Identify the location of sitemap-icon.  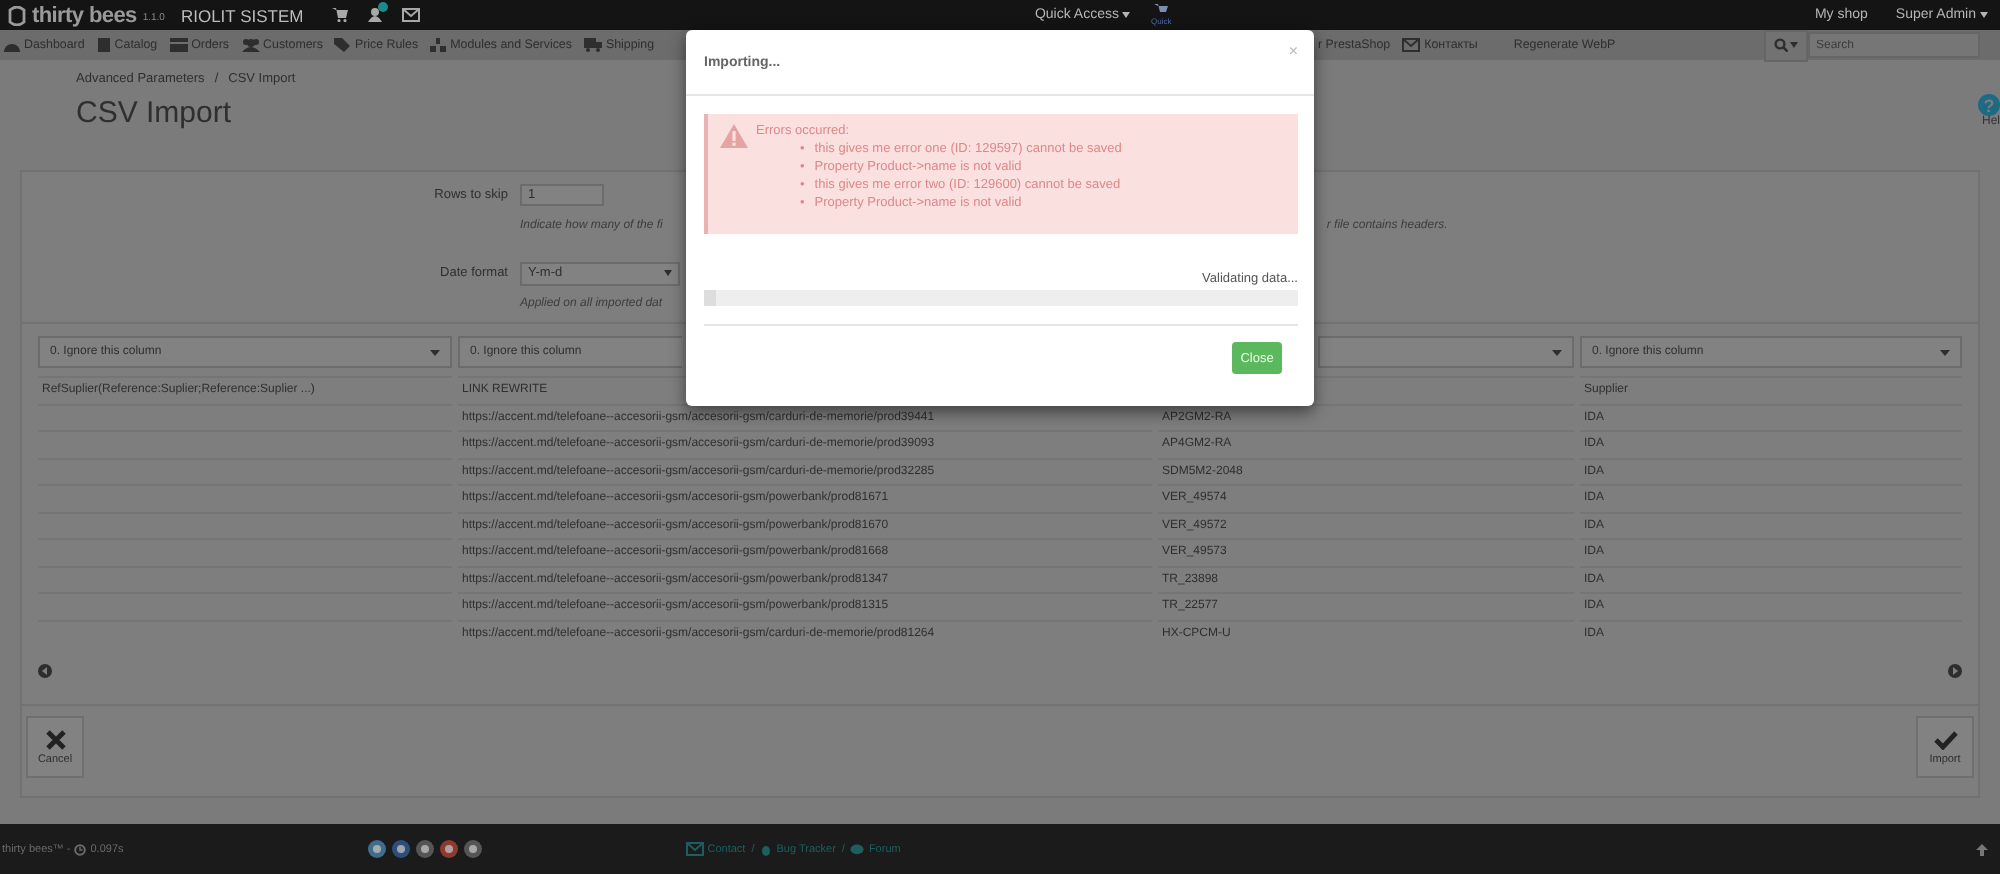
(438, 45).